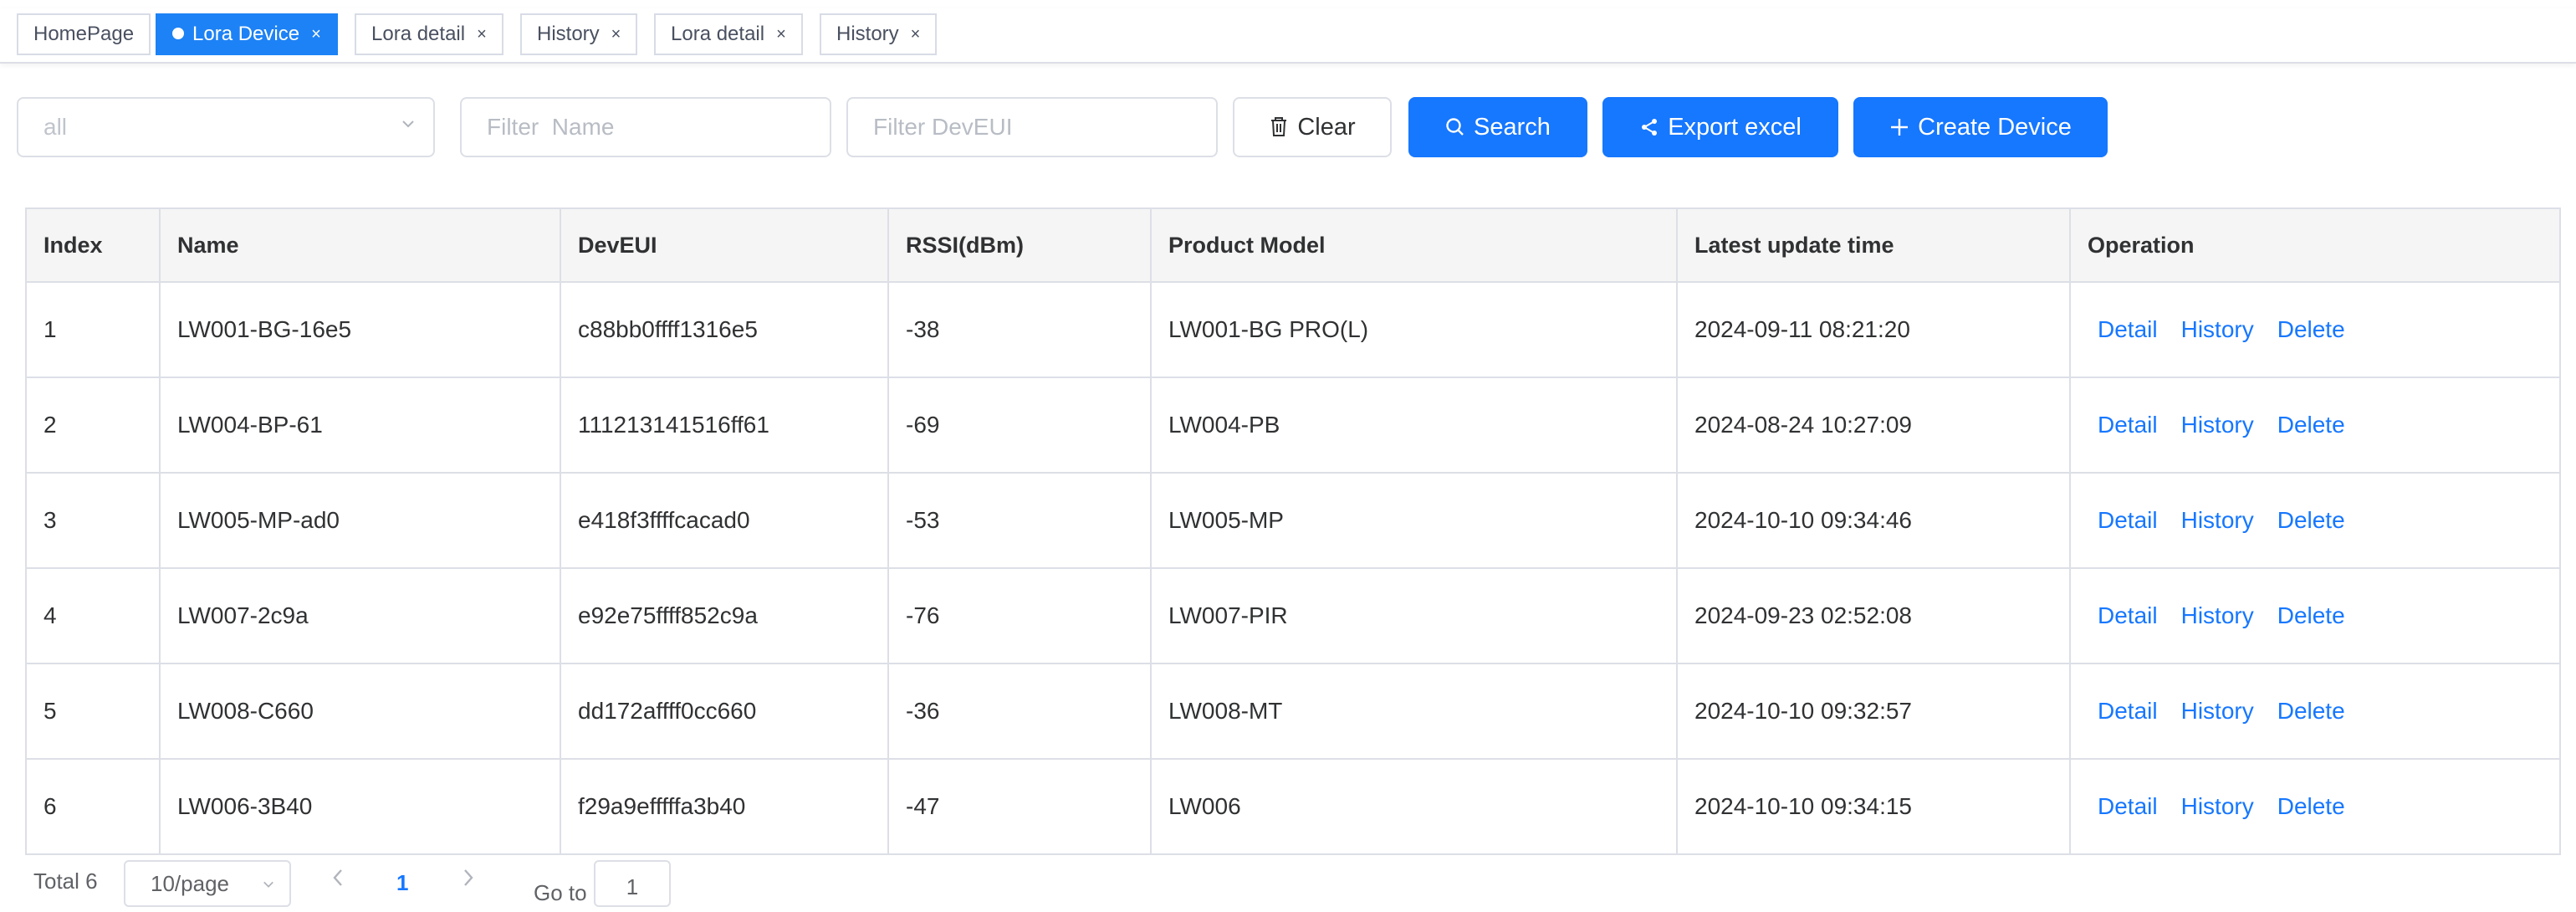 The image size is (2576, 912). What do you see at coordinates (361, 616) in the screenshot?
I see `name-cell: LW007-2c9a` at bounding box center [361, 616].